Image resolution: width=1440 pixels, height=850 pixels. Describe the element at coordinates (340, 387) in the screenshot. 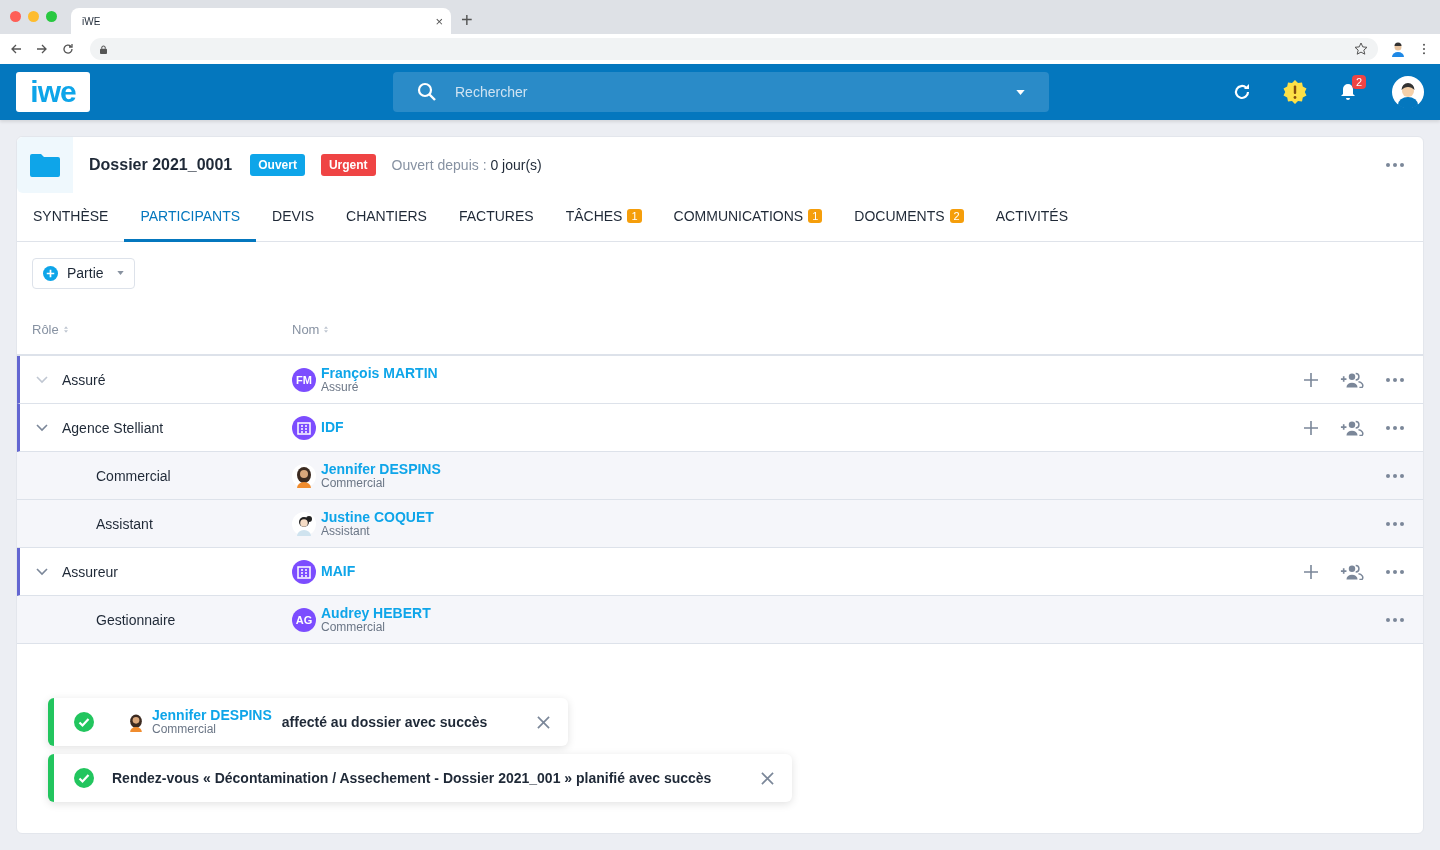

I see `participant-role: Assuré` at that location.